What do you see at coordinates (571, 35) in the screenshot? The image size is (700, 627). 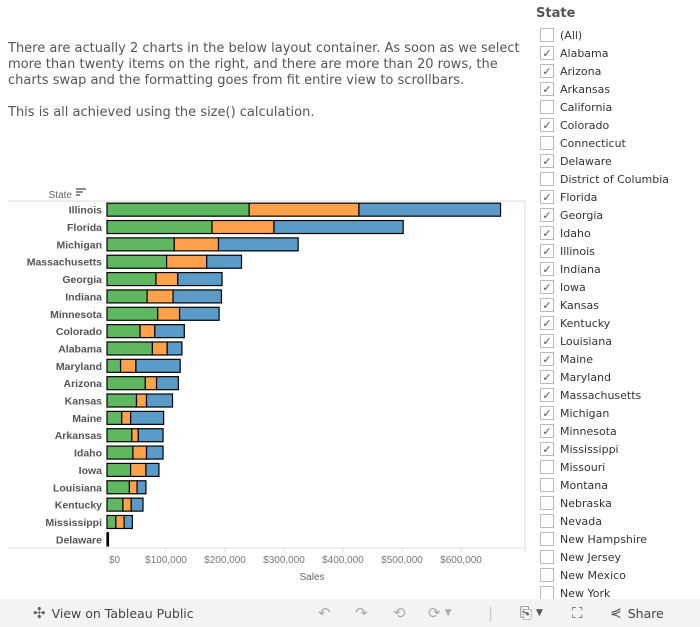 I see `filter-item-label: (All)` at bounding box center [571, 35].